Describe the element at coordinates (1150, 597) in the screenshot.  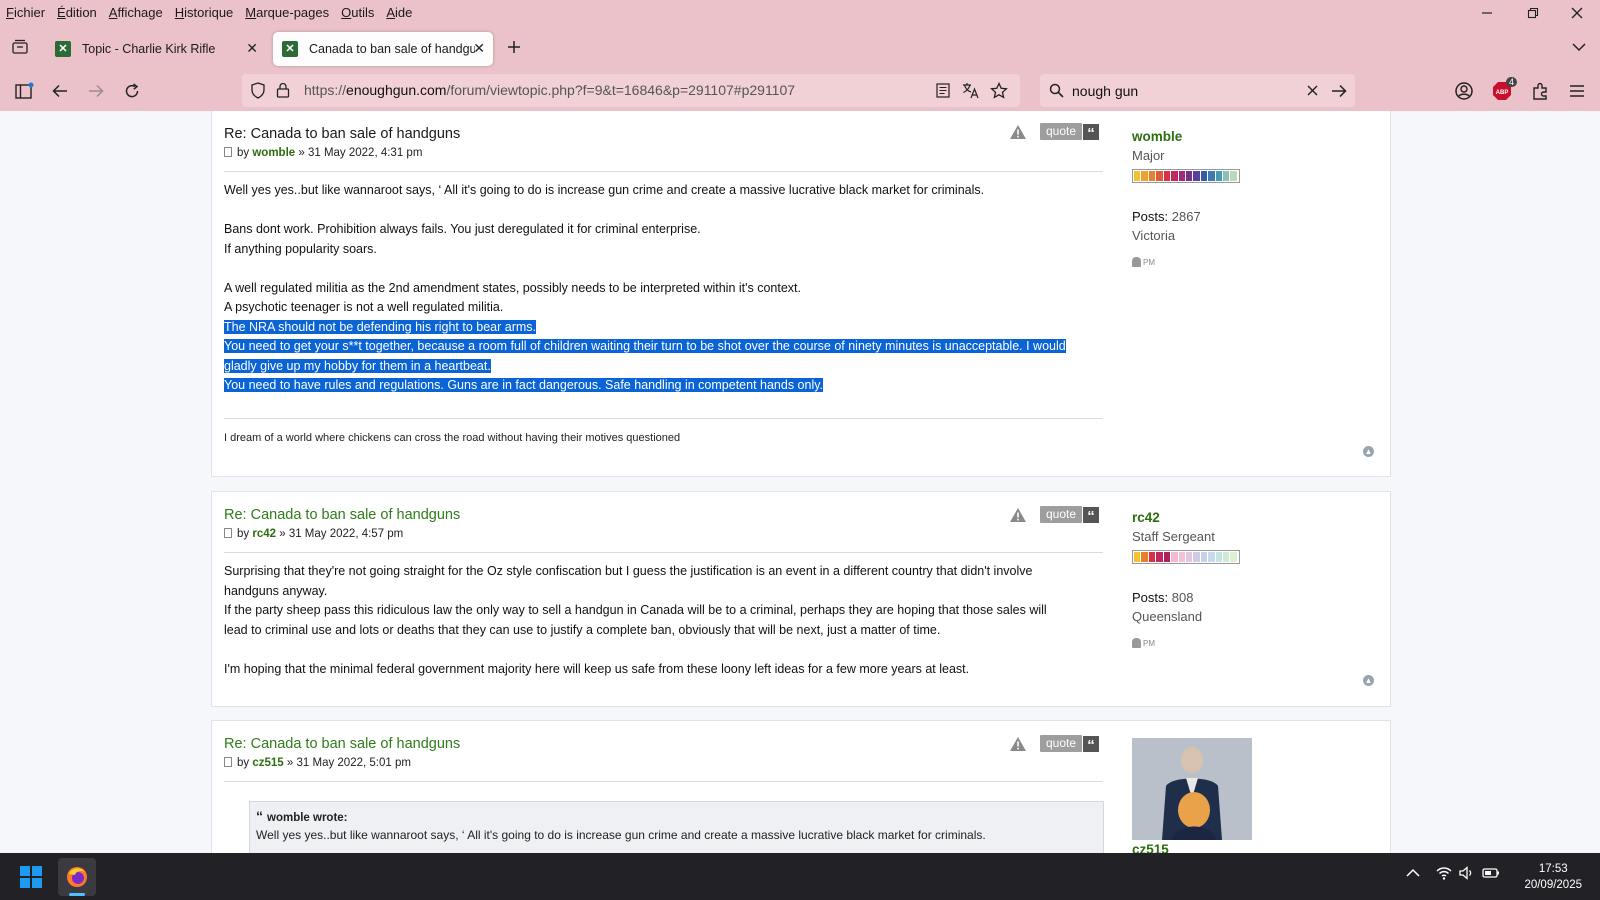
I see `posts-label: Posts:` at that location.